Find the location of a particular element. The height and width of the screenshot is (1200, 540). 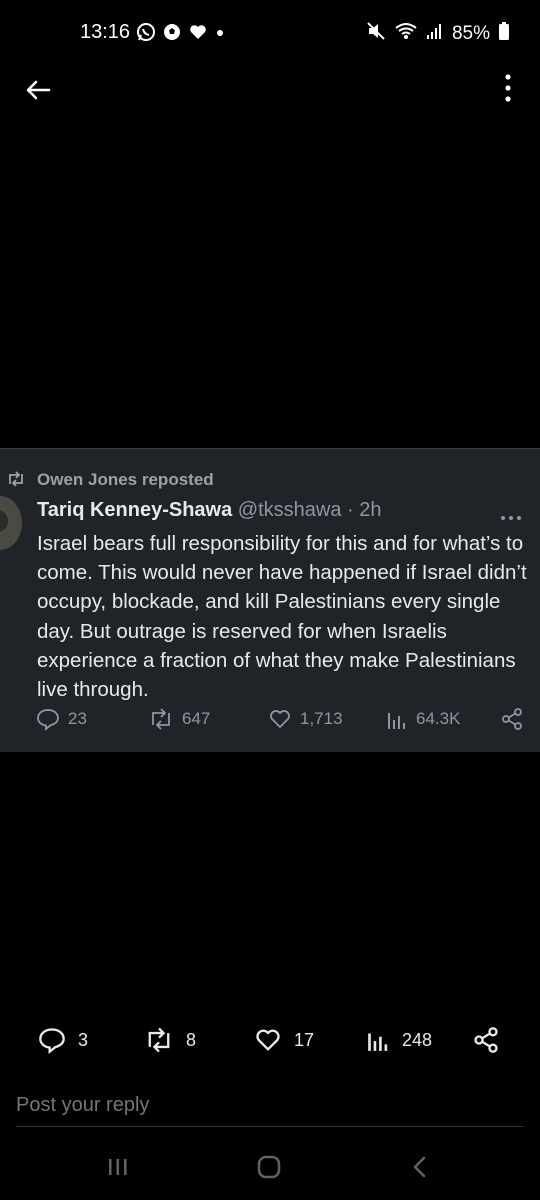

share-button is located at coordinates (512, 719).